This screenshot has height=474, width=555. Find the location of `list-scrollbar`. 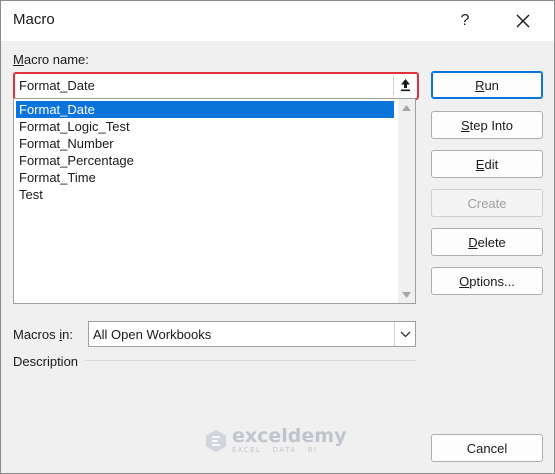

list-scrollbar is located at coordinates (406, 201).